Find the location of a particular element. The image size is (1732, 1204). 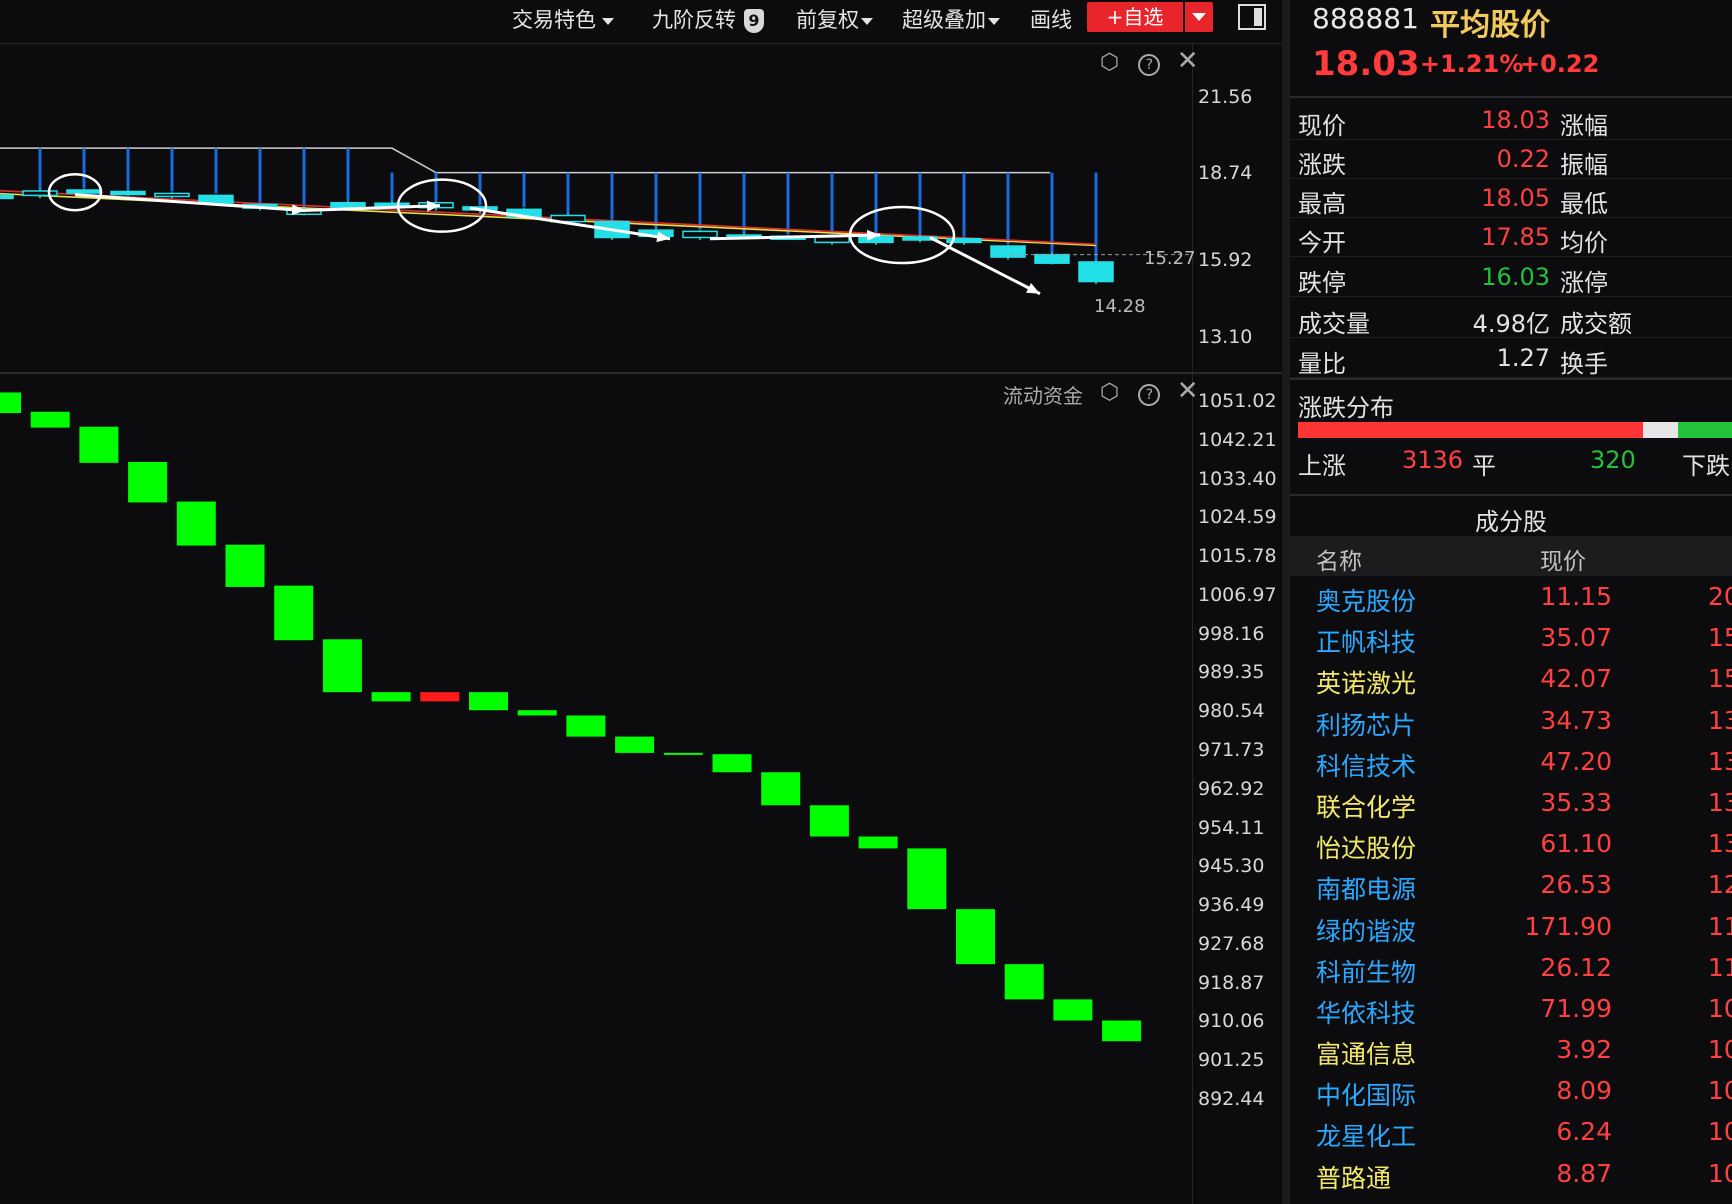

draw-line-button: 画线 is located at coordinates (1051, 19).